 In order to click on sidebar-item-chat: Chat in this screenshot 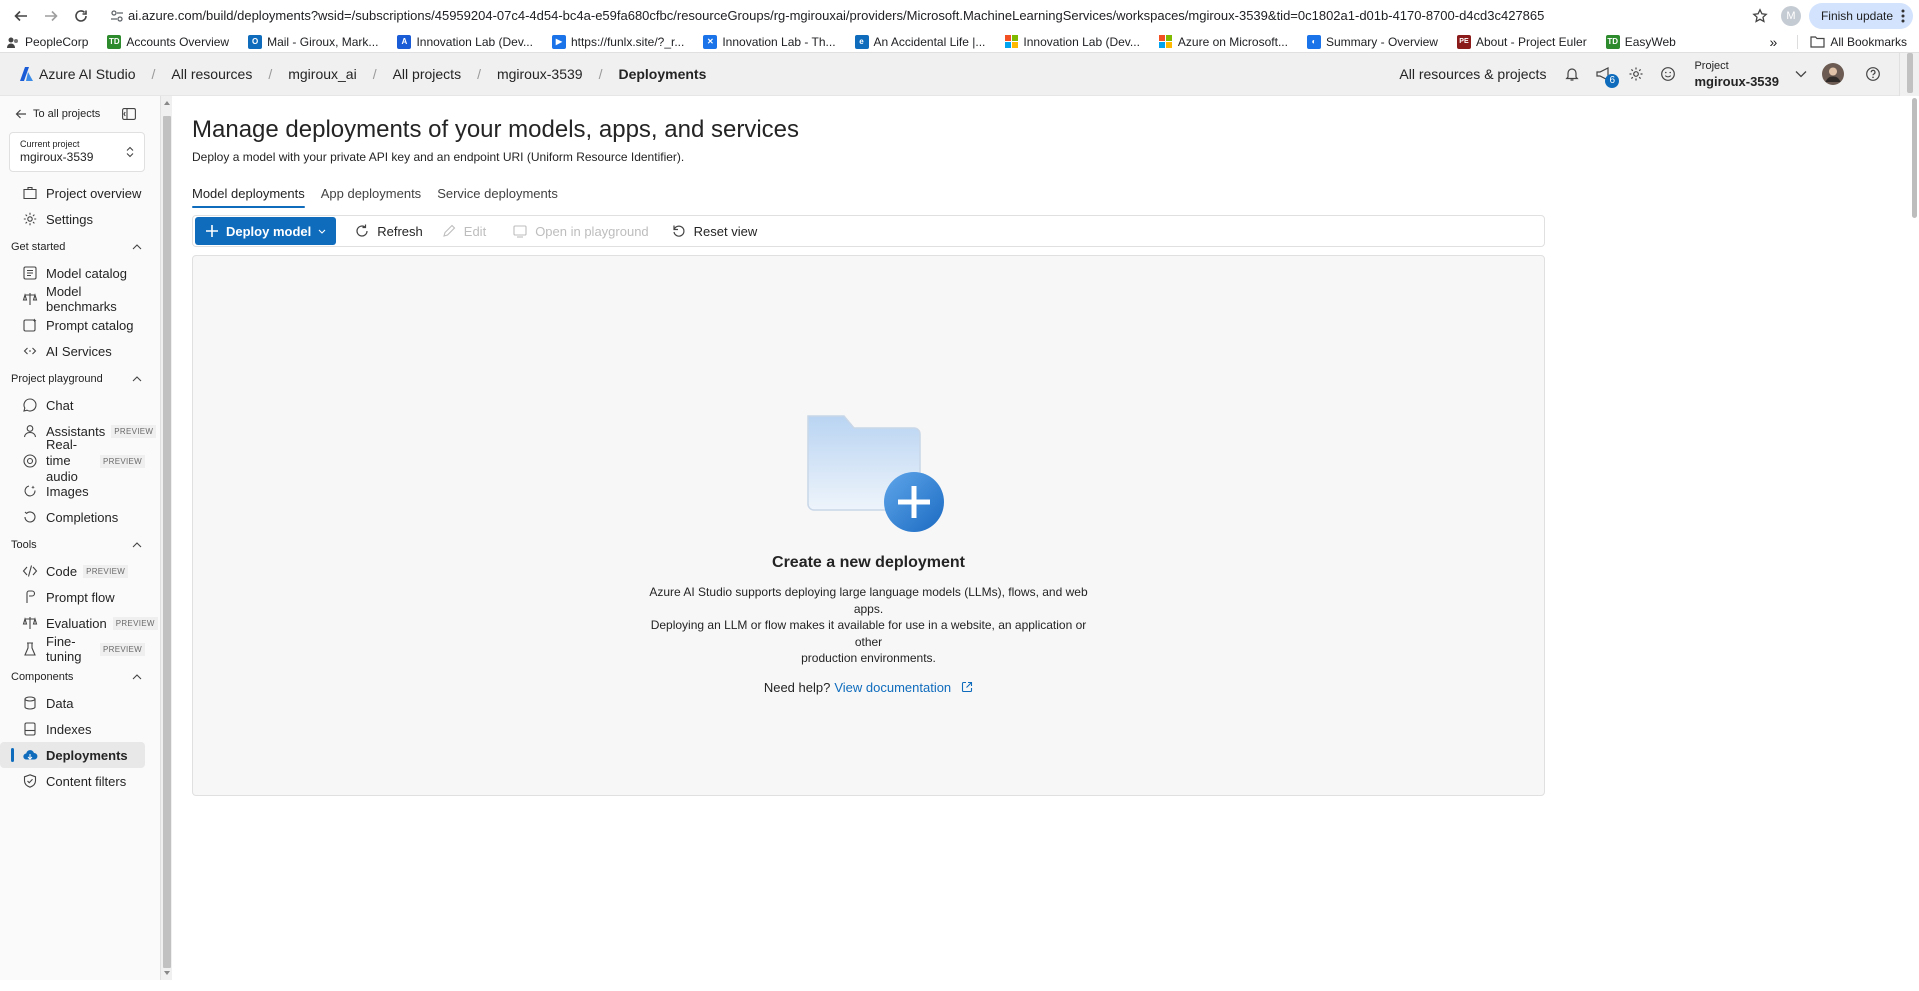, I will do `click(72, 405)`.